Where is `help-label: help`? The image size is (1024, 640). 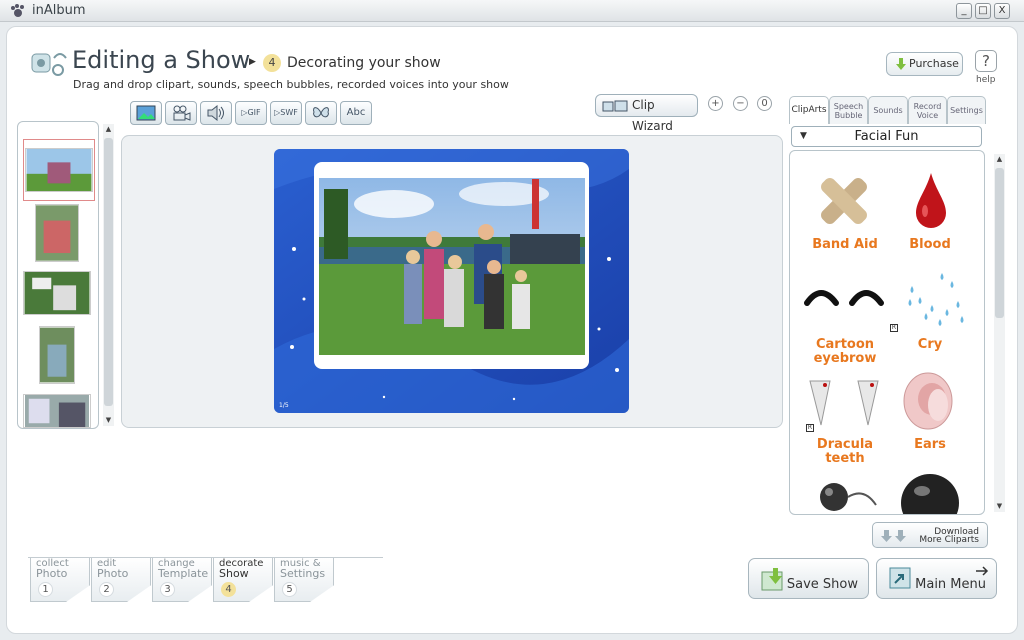 help-label: help is located at coordinates (986, 80).